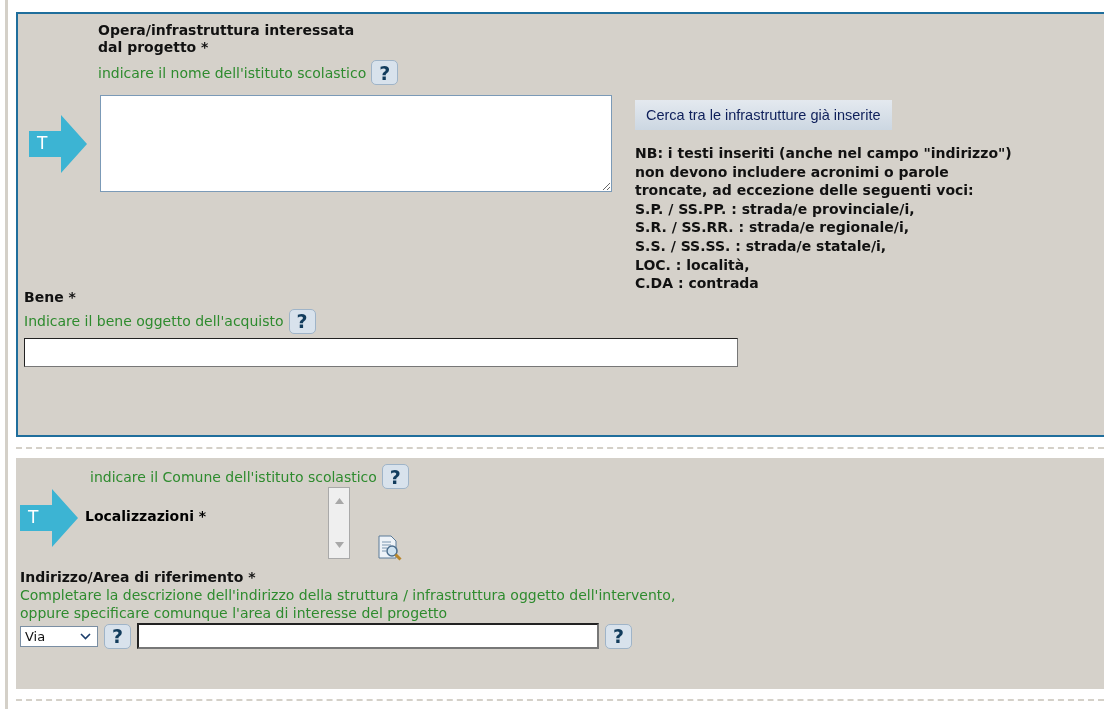 Image resolution: width=1104 pixels, height=709 pixels. Describe the element at coordinates (50, 297) in the screenshot. I see `field-label: Bene *` at that location.